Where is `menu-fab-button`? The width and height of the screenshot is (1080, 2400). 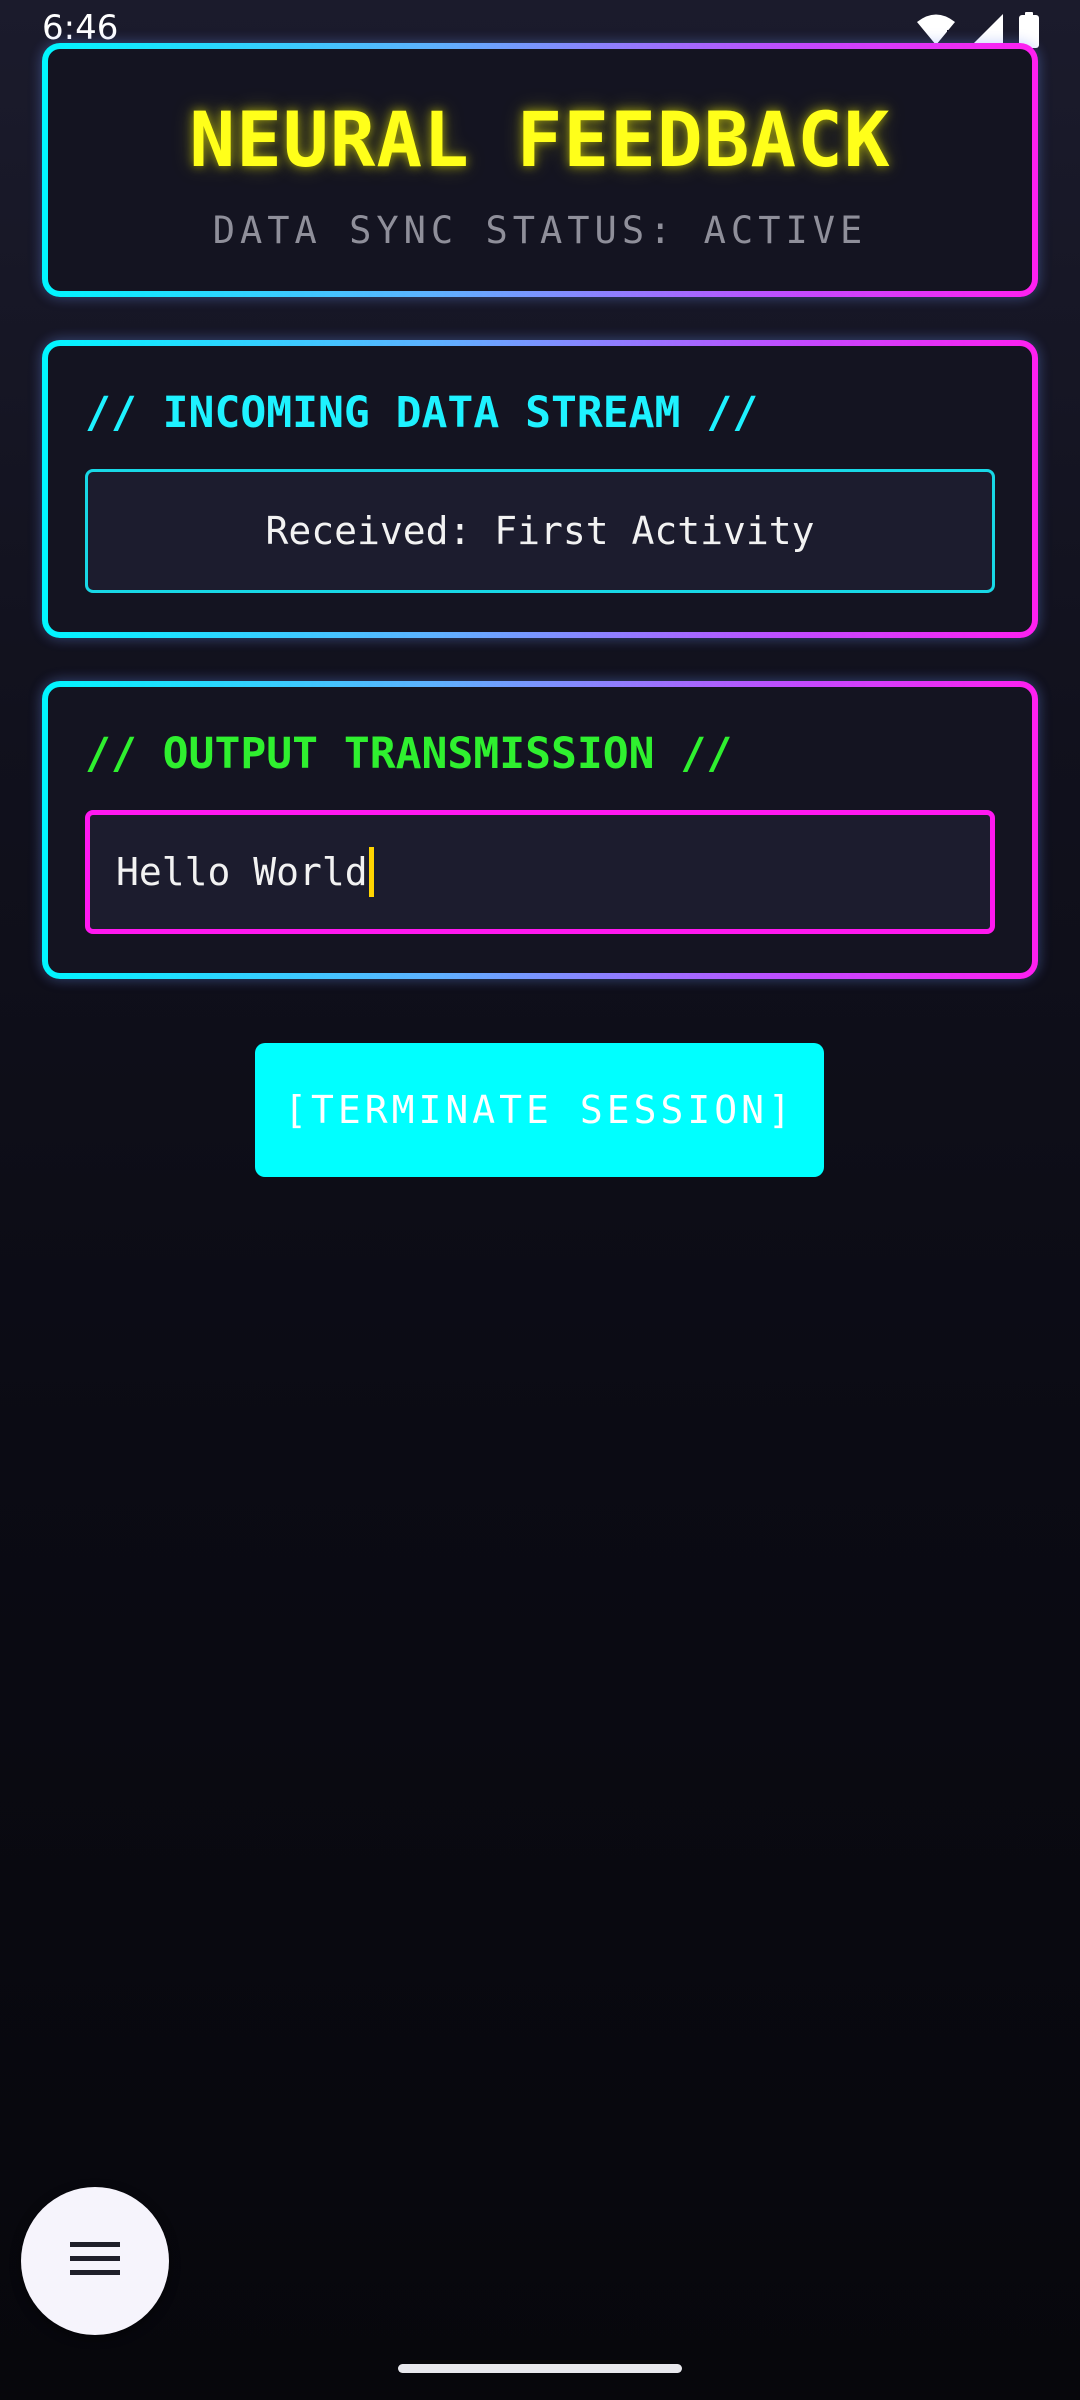 menu-fab-button is located at coordinates (95, 2261).